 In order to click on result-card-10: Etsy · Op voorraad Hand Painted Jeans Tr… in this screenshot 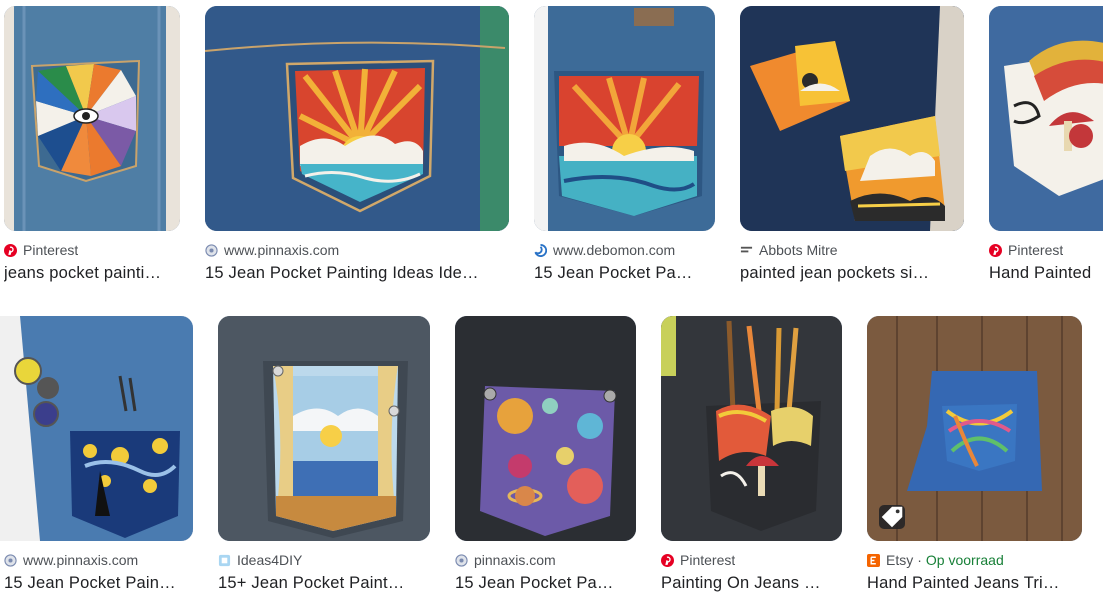, I will do `click(974, 459)`.